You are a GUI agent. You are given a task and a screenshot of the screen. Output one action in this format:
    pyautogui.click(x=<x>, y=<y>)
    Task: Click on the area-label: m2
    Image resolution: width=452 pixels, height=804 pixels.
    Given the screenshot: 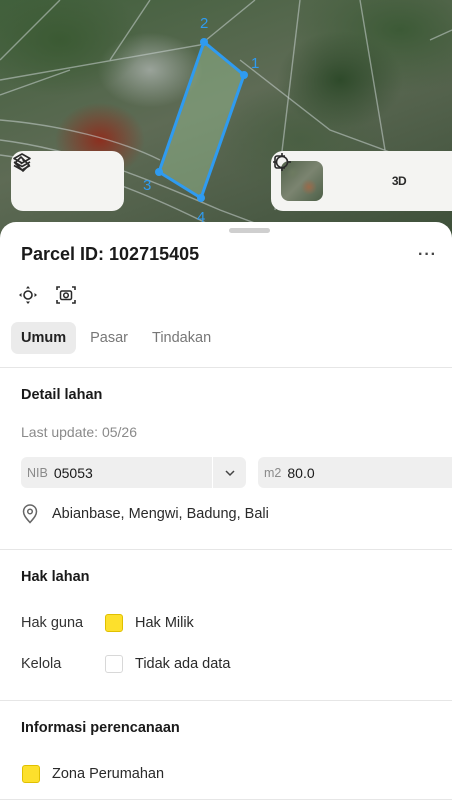 What is the action you would take?
    pyautogui.click(x=273, y=472)
    